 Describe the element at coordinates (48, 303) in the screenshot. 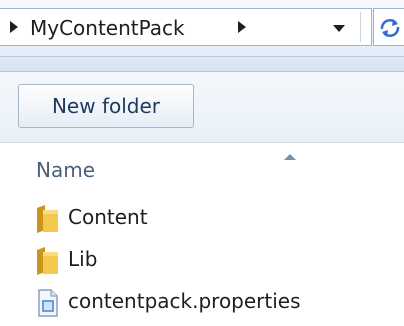

I see `document-icon` at that location.